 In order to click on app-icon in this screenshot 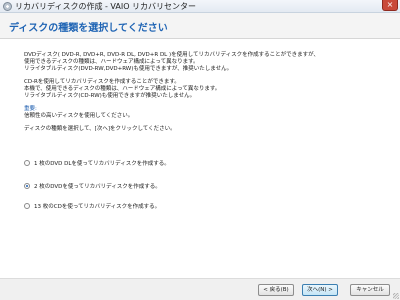, I will do `click(7, 6)`.